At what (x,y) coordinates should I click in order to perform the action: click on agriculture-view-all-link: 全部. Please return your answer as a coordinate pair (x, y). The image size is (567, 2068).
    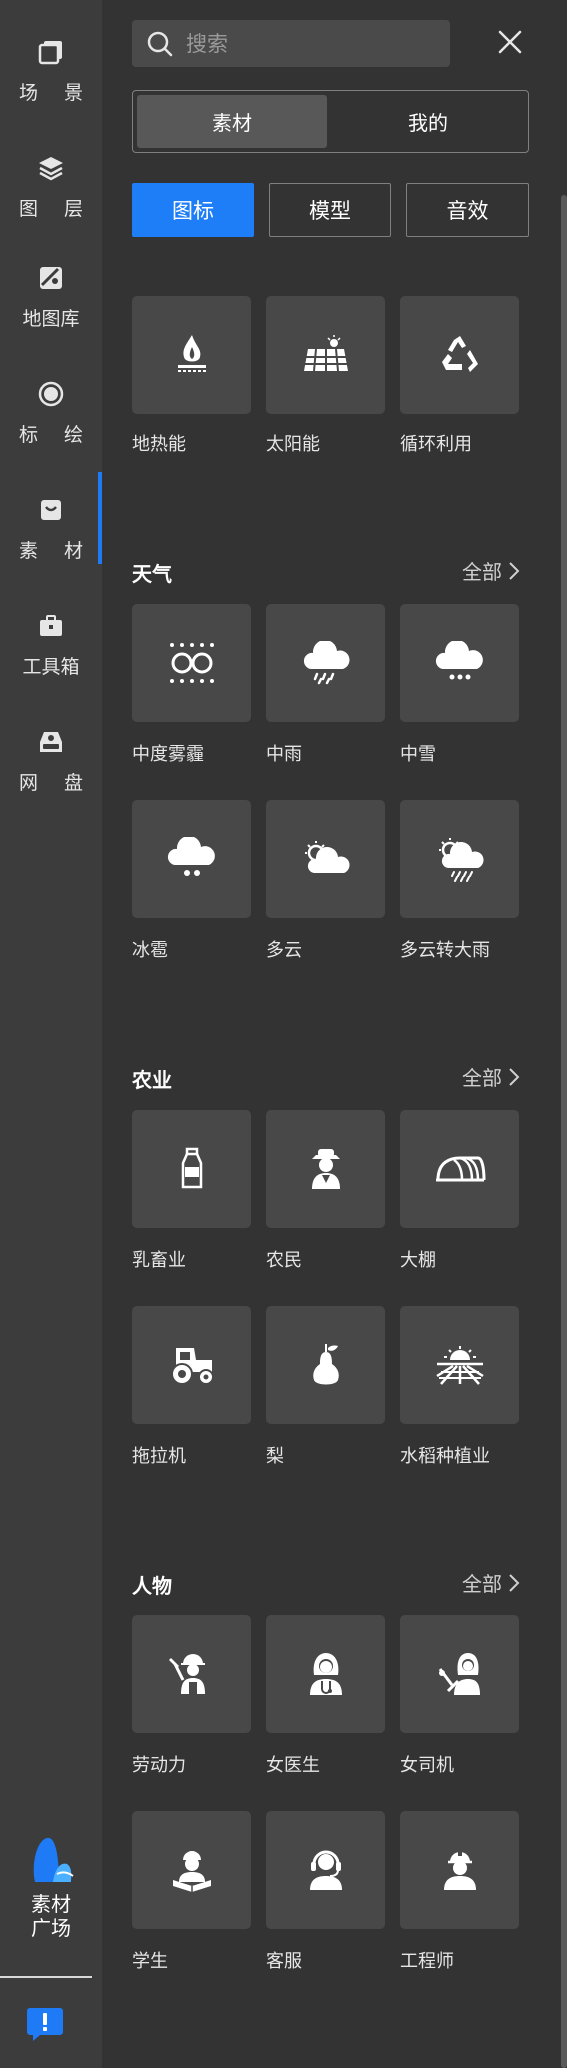
    Looking at the image, I should click on (491, 1076).